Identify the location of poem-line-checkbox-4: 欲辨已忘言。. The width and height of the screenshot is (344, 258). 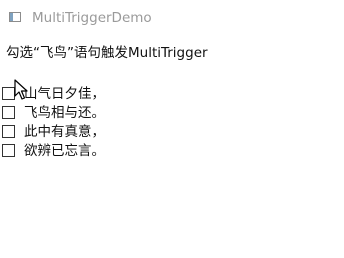
(100, 150).